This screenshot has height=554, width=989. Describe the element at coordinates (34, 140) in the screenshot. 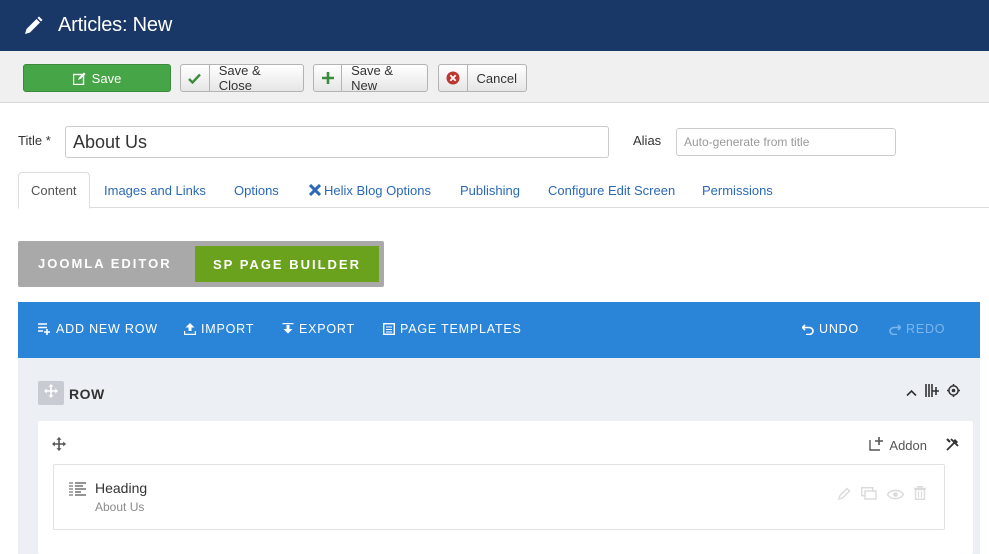

I see `title-label: Title *` at that location.